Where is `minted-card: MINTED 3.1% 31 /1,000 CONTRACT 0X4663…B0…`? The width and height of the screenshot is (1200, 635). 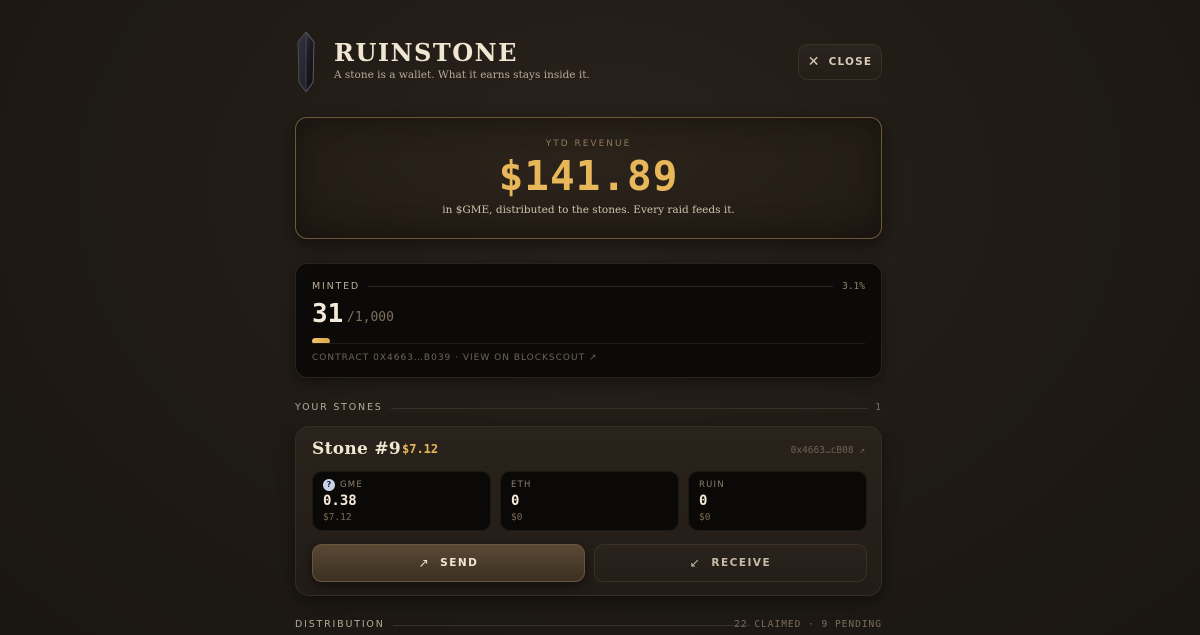
minted-card: MINTED 3.1% 31 /1,000 CONTRACT 0X4663…B0… is located at coordinates (588, 320).